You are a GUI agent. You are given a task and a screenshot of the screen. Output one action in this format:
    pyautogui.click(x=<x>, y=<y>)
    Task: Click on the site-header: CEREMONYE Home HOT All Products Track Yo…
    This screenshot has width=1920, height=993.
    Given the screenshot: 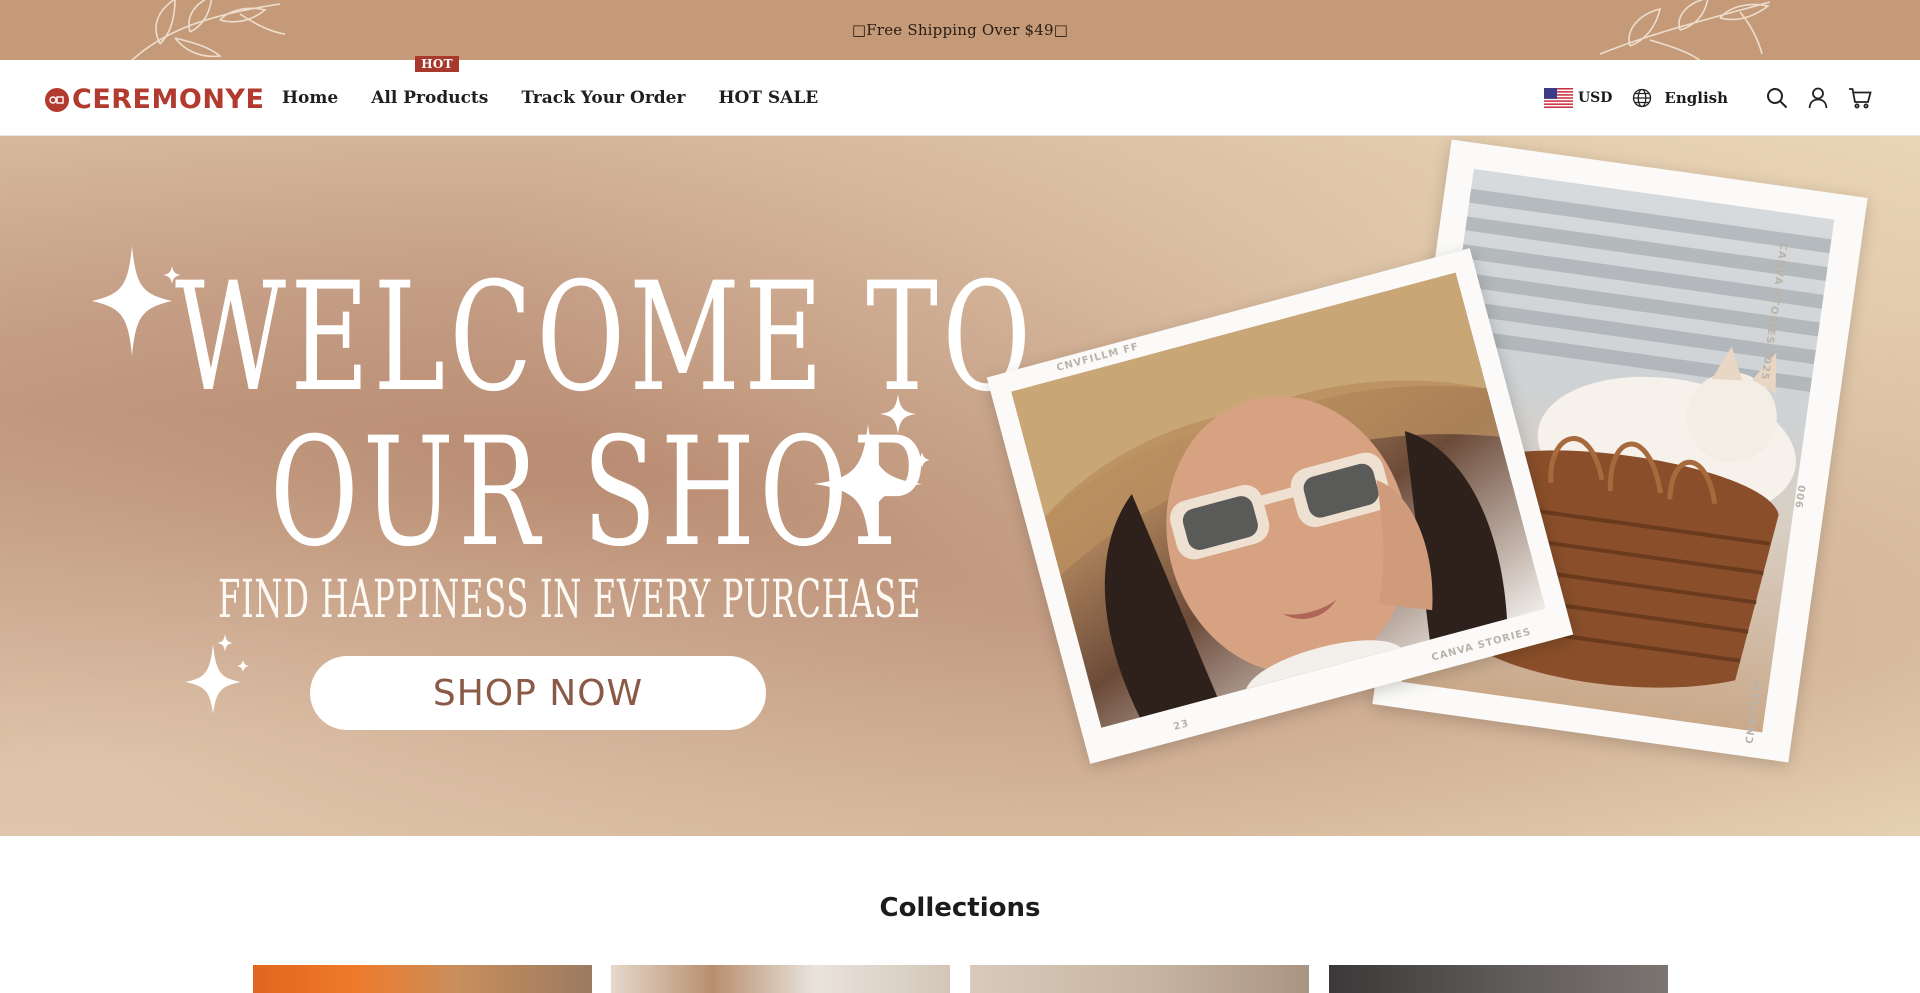 What is the action you would take?
    pyautogui.click(x=960, y=96)
    